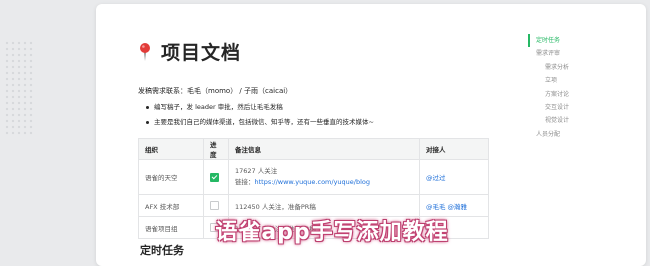 This screenshot has height=266, width=650. What do you see at coordinates (216, 149) in the screenshot?
I see `column-header: 进度` at bounding box center [216, 149].